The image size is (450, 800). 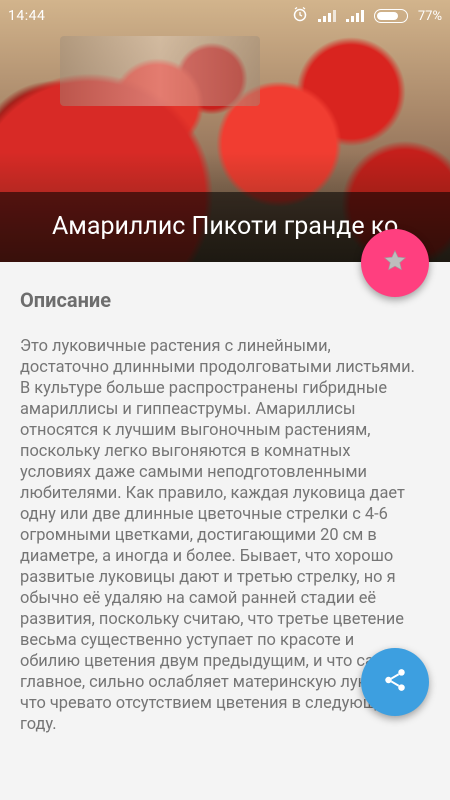 What do you see at coordinates (225, 226) in the screenshot?
I see `page-title: Амариллис Пикоти гранде ко` at bounding box center [225, 226].